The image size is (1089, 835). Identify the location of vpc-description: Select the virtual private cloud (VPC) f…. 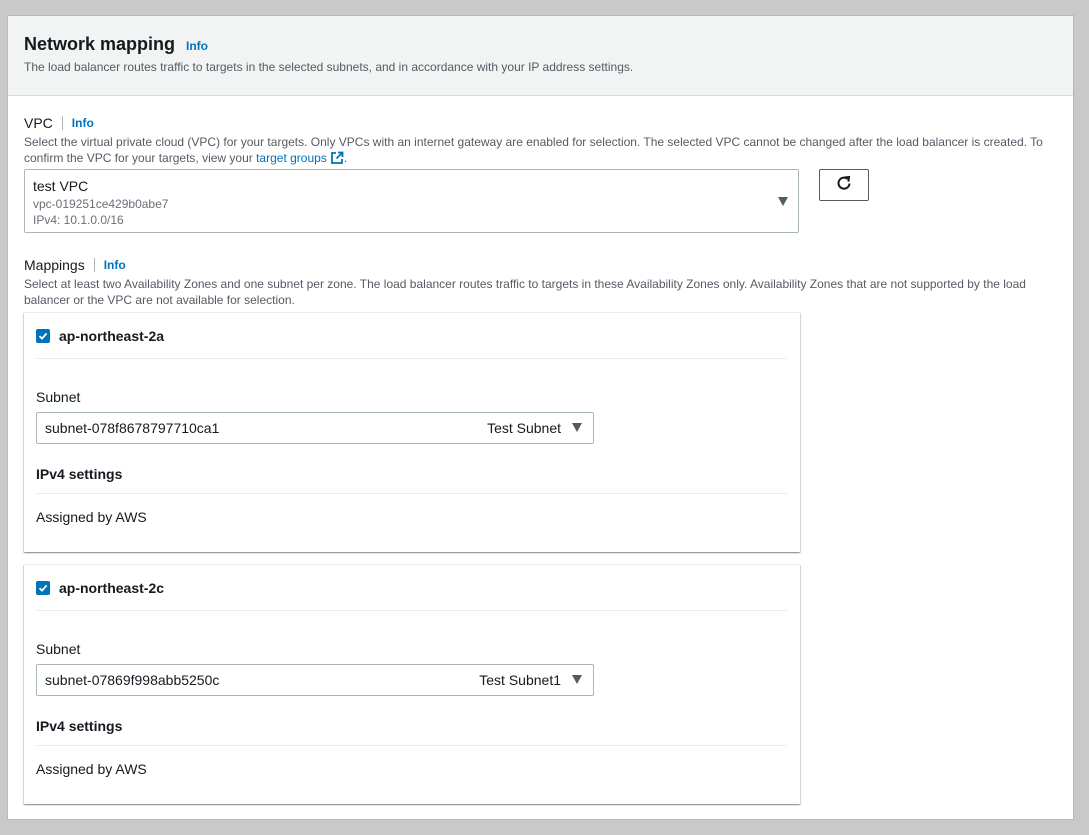
(546, 151).